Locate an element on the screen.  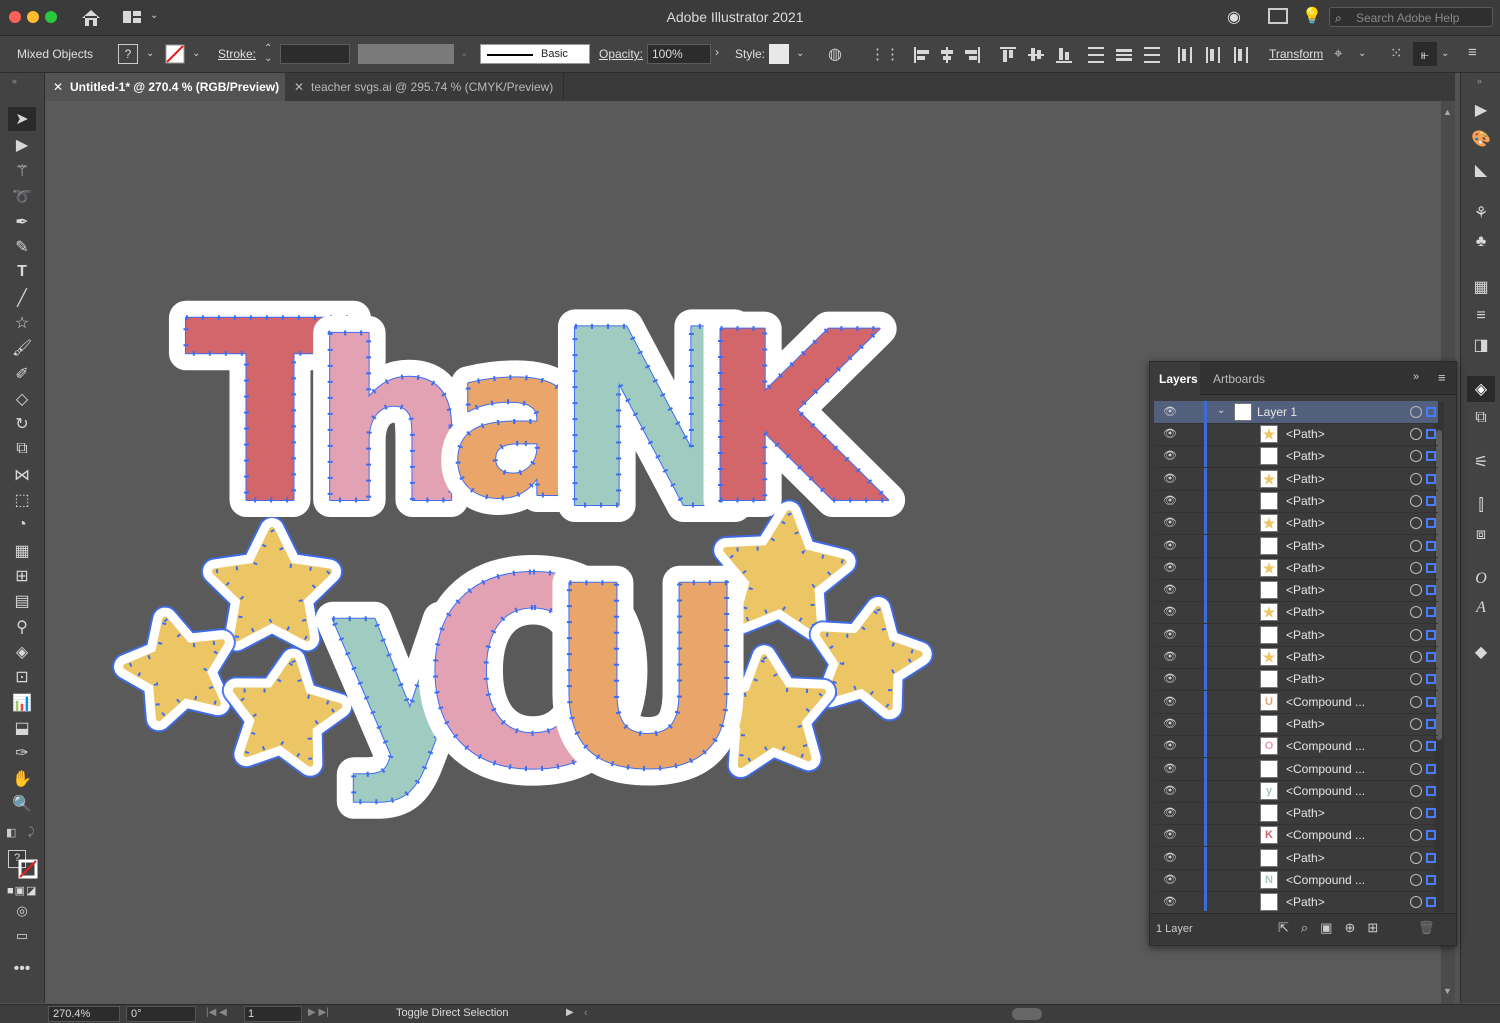
blend-tool-icon: ◈ is located at coordinates (22, 652).